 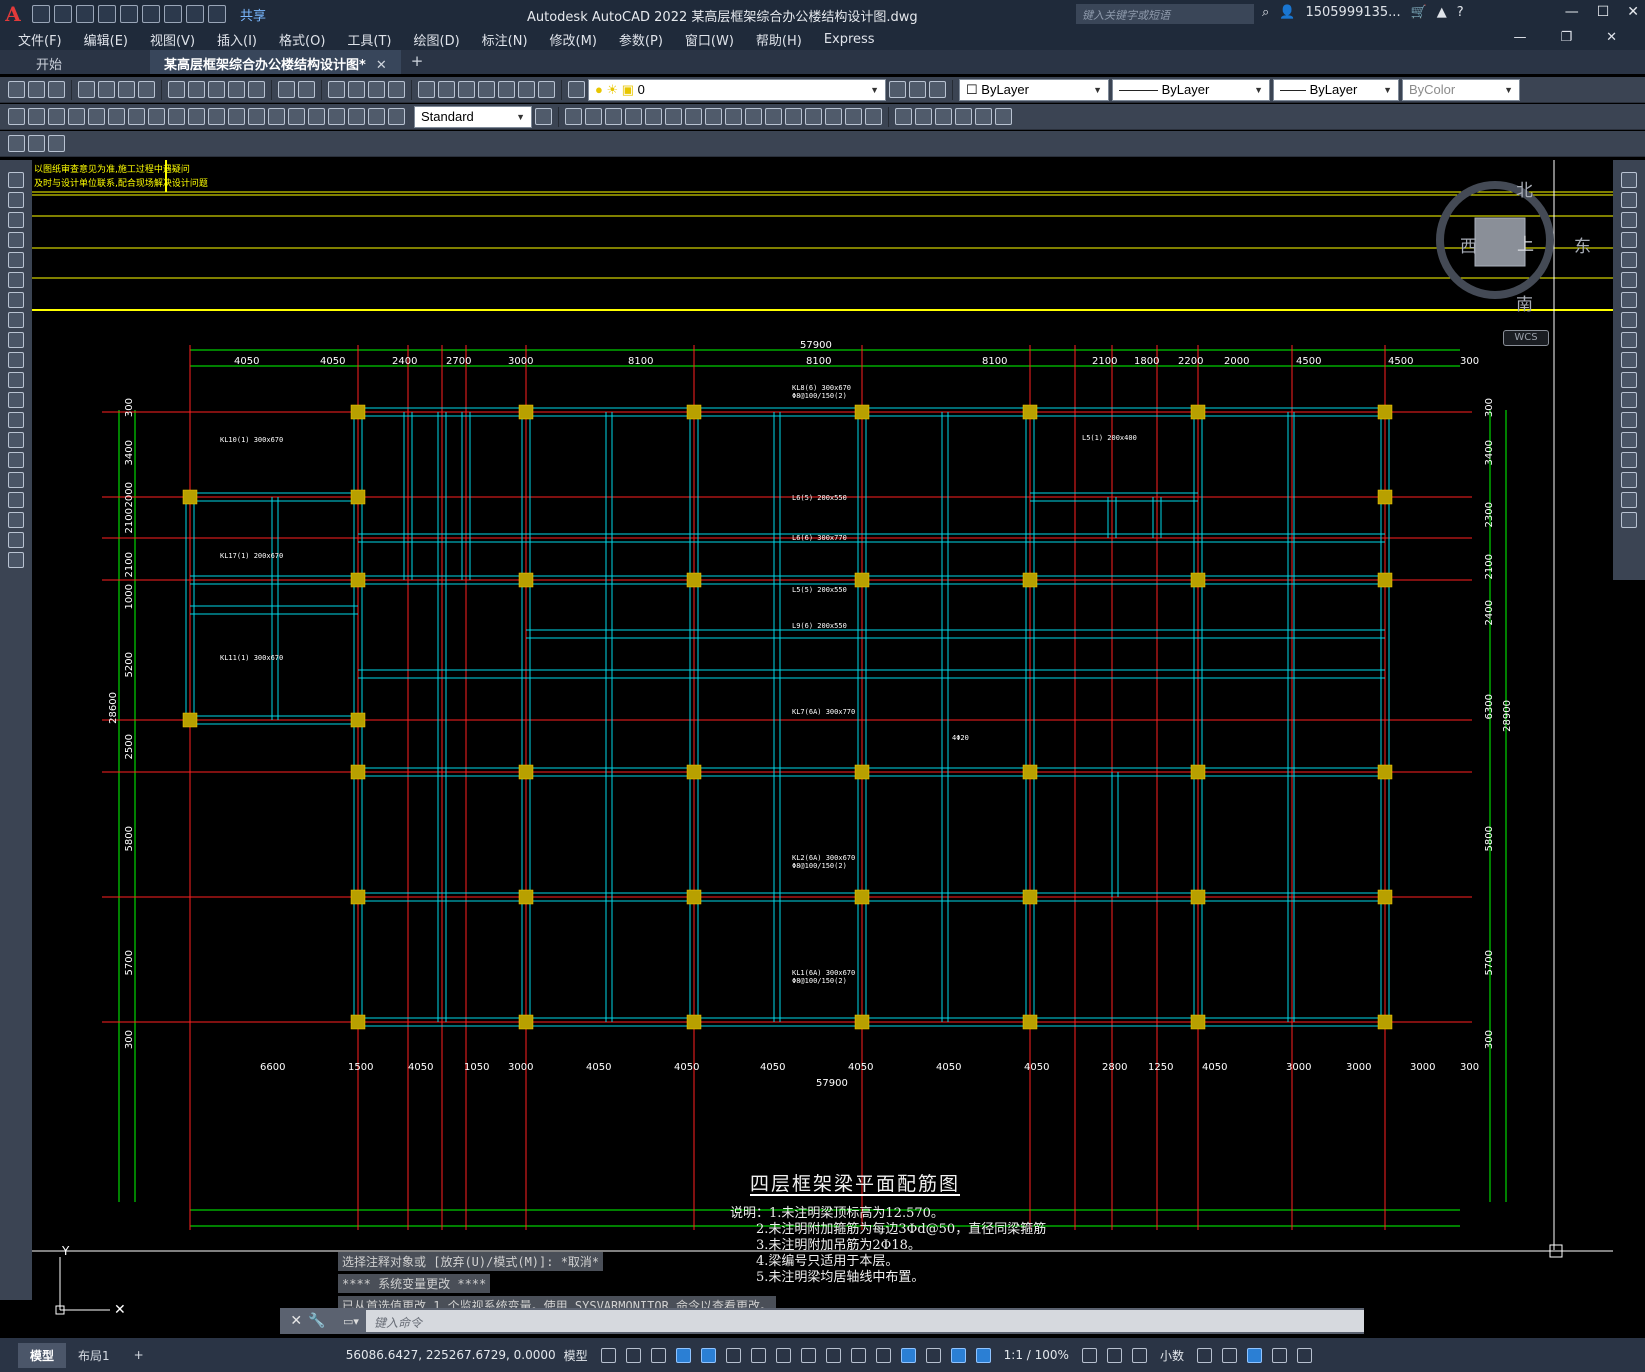 I want to click on scale-icon, so click(x=1629, y=320).